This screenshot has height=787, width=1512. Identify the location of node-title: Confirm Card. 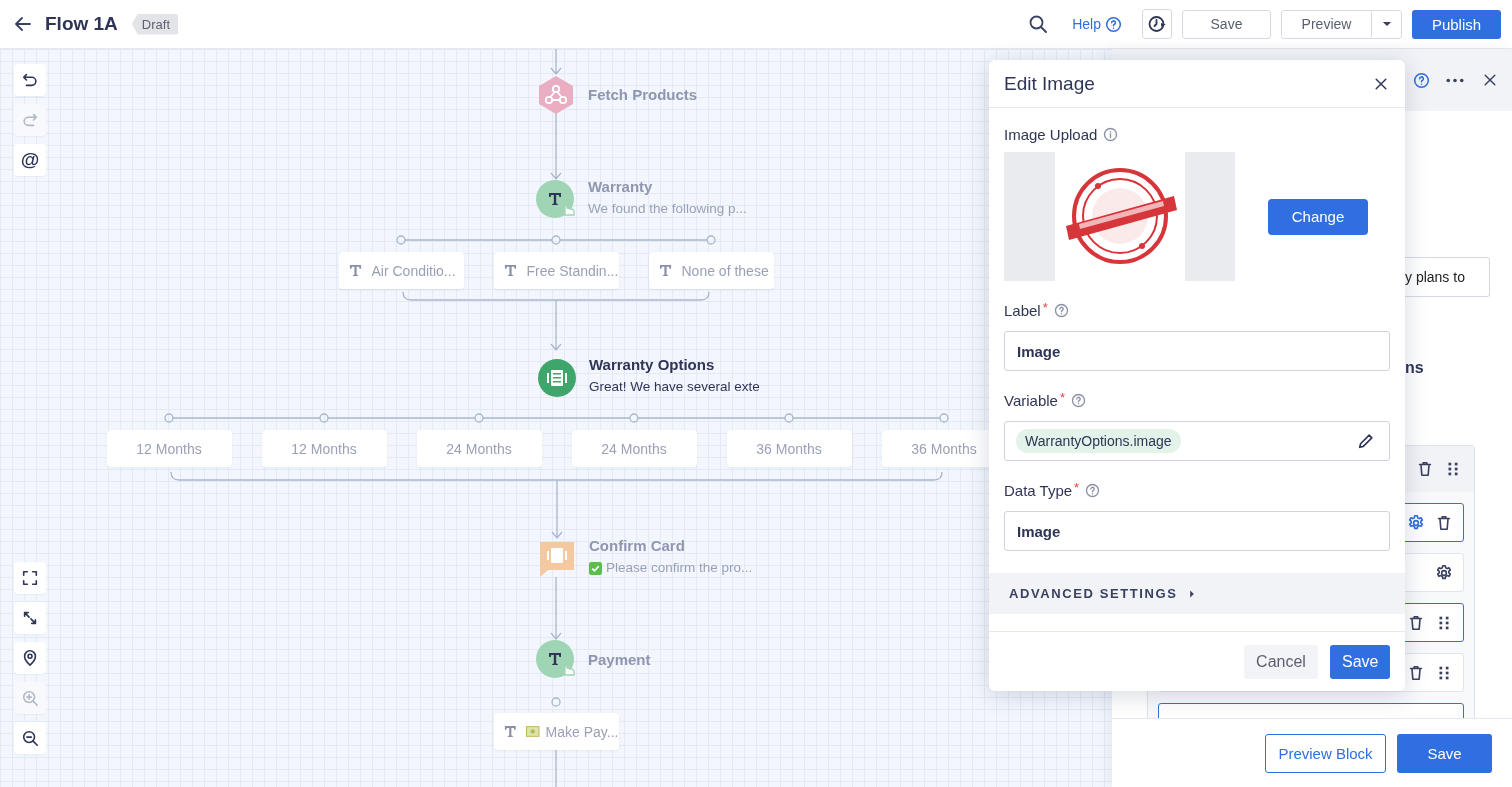
(637, 546).